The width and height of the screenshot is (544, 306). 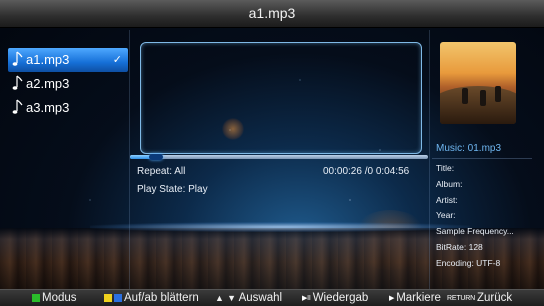 What do you see at coordinates (172, 189) in the screenshot?
I see `play-state: Play State: Play` at bounding box center [172, 189].